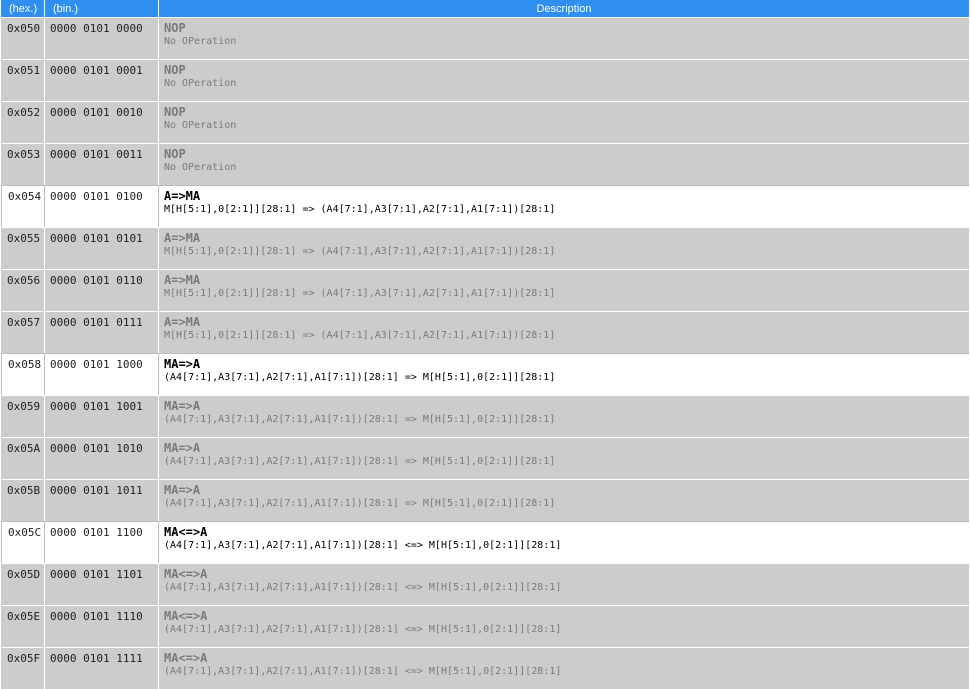 The width and height of the screenshot is (970, 689). What do you see at coordinates (102, 248) in the screenshot?
I see `opcode-bin-cell: 0000 0101 0101` at bounding box center [102, 248].